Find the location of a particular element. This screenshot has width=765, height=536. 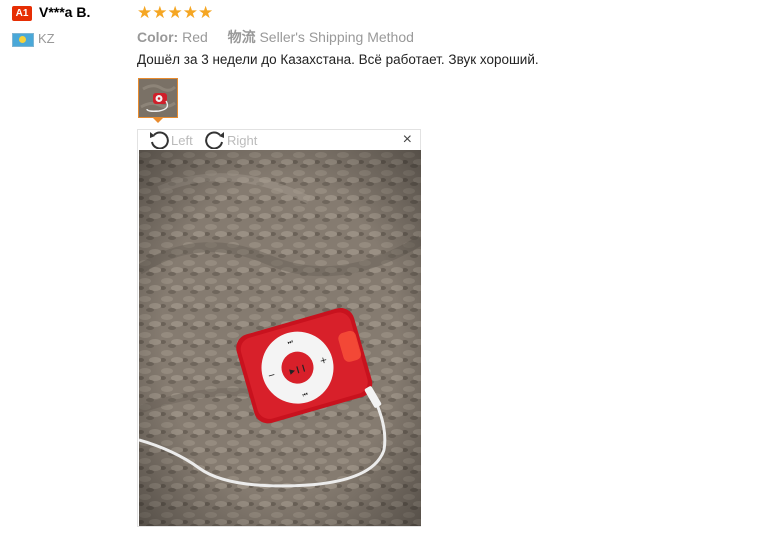

reviewer-country: KZ is located at coordinates (46, 38).